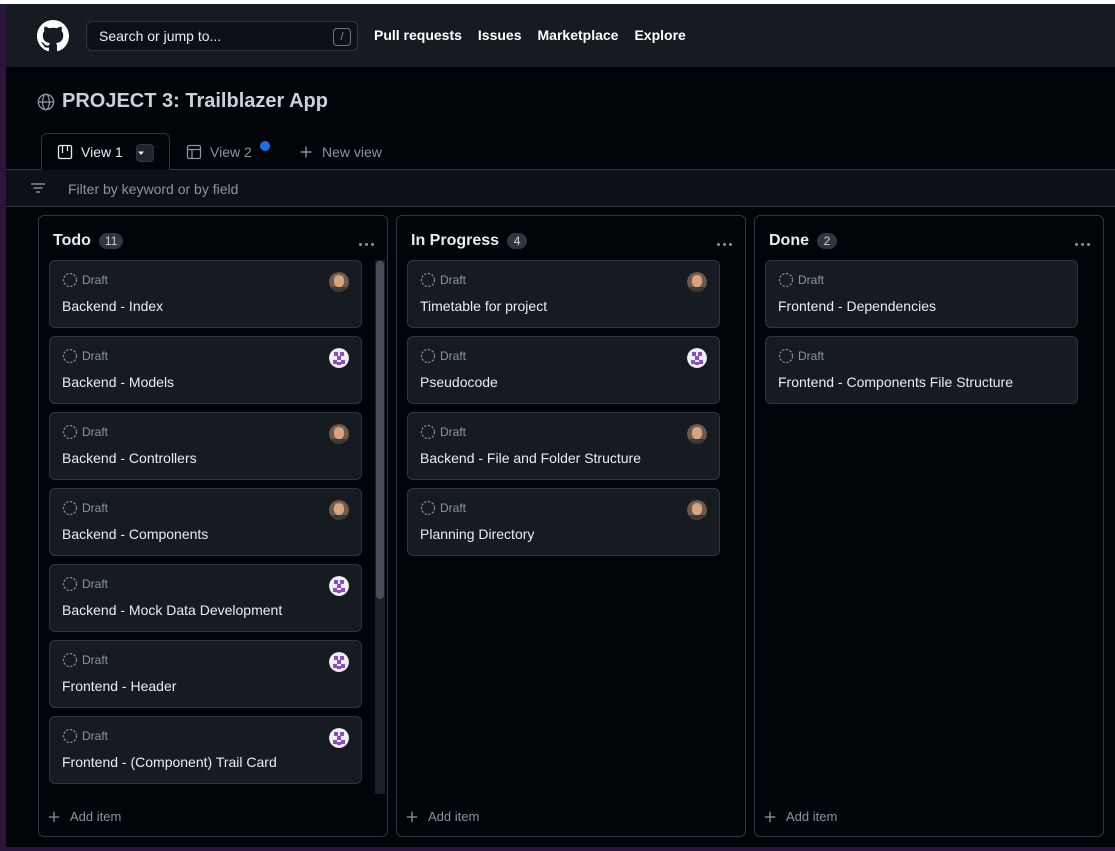  What do you see at coordinates (111, 241) in the screenshot?
I see `column-count-badge: 11` at bounding box center [111, 241].